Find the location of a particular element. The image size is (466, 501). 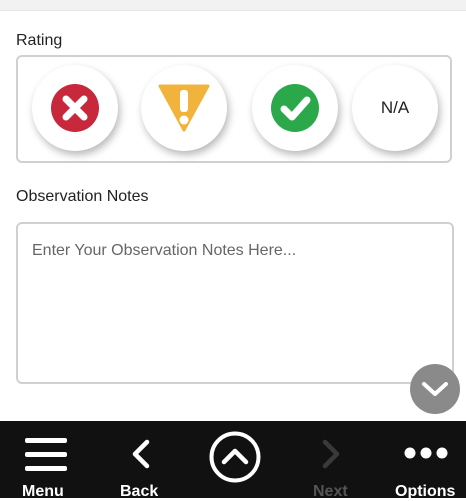

hamburger-icon is located at coordinates (46, 454).